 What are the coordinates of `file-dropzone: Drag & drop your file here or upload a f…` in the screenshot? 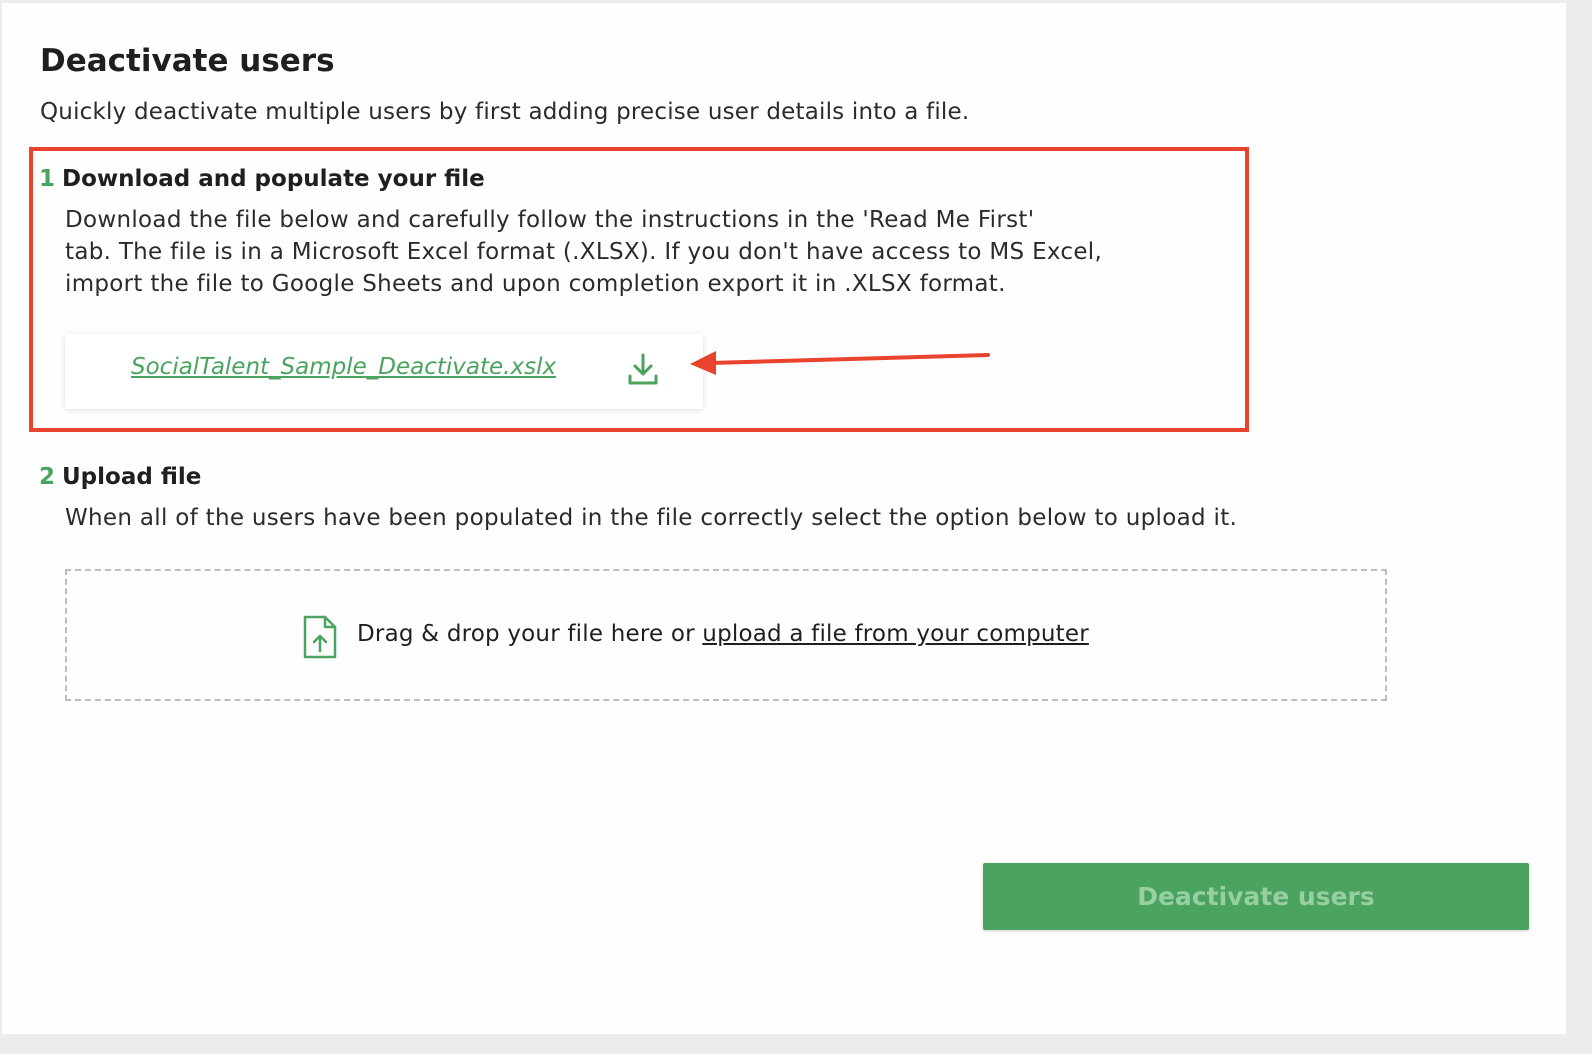 It's located at (726, 635).